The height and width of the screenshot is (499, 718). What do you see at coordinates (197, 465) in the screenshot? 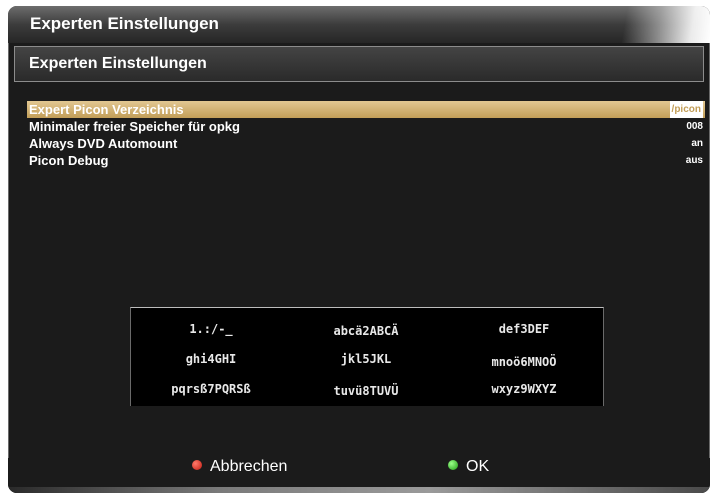
I see `red-button-icon` at bounding box center [197, 465].